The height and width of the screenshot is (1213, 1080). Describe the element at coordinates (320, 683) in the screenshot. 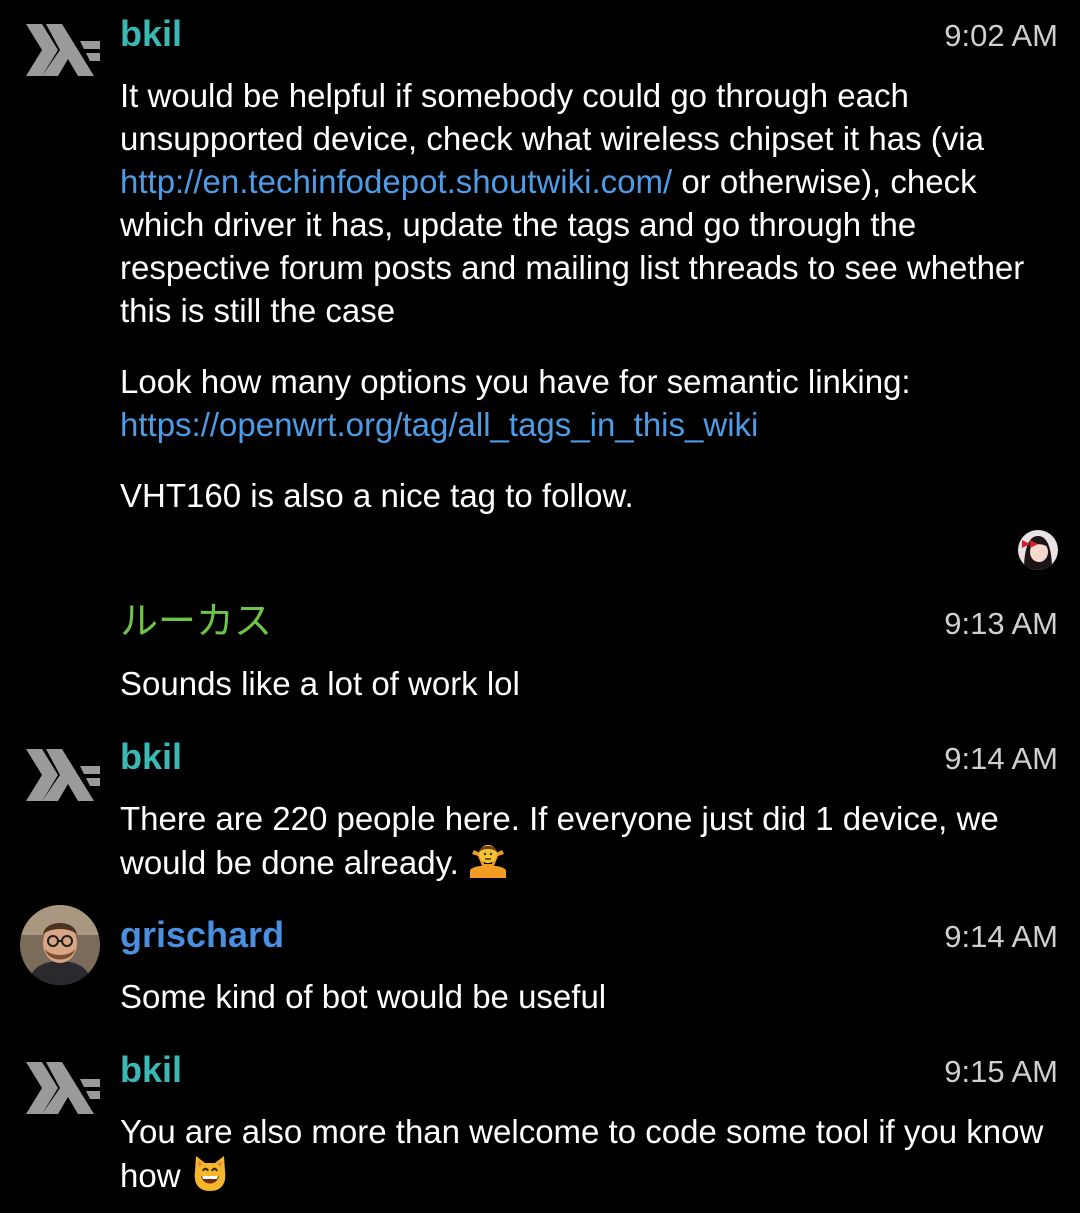

I see `message-text: Sounds like a lot of work lol` at that location.